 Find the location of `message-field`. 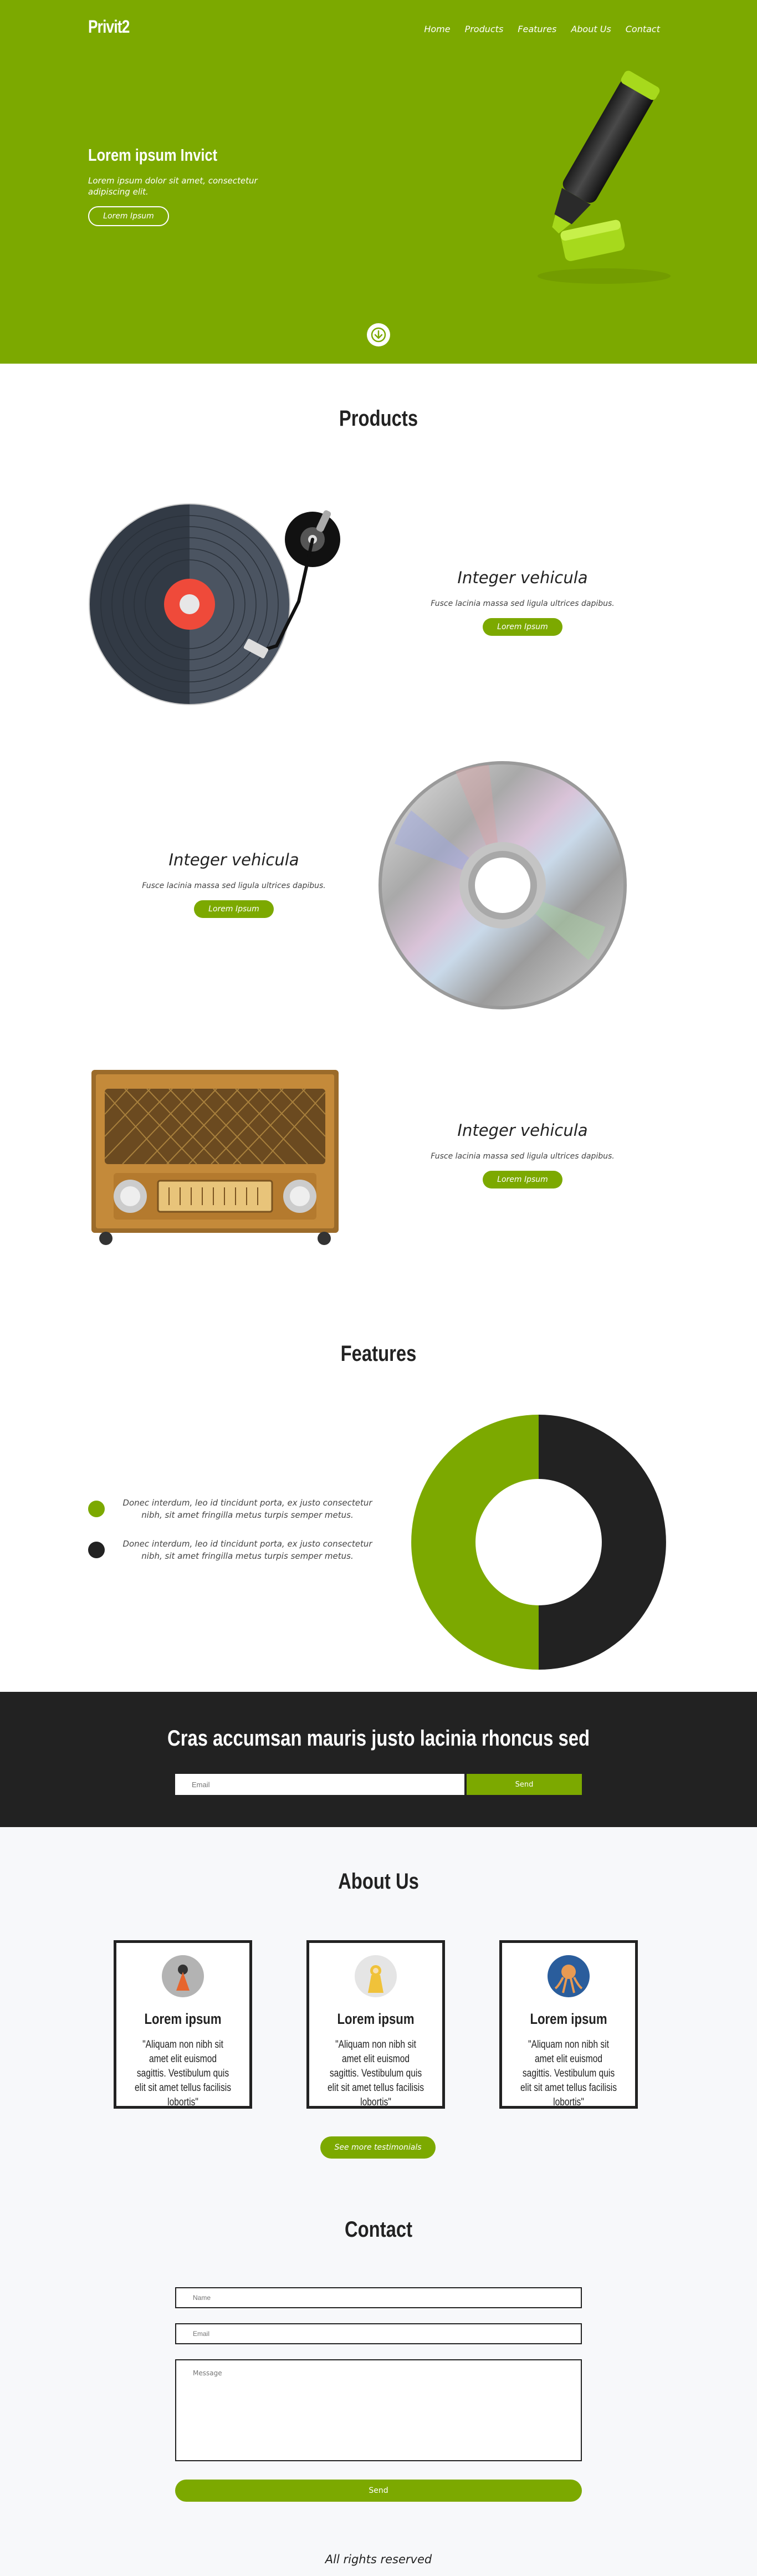

message-field is located at coordinates (378, 2410).